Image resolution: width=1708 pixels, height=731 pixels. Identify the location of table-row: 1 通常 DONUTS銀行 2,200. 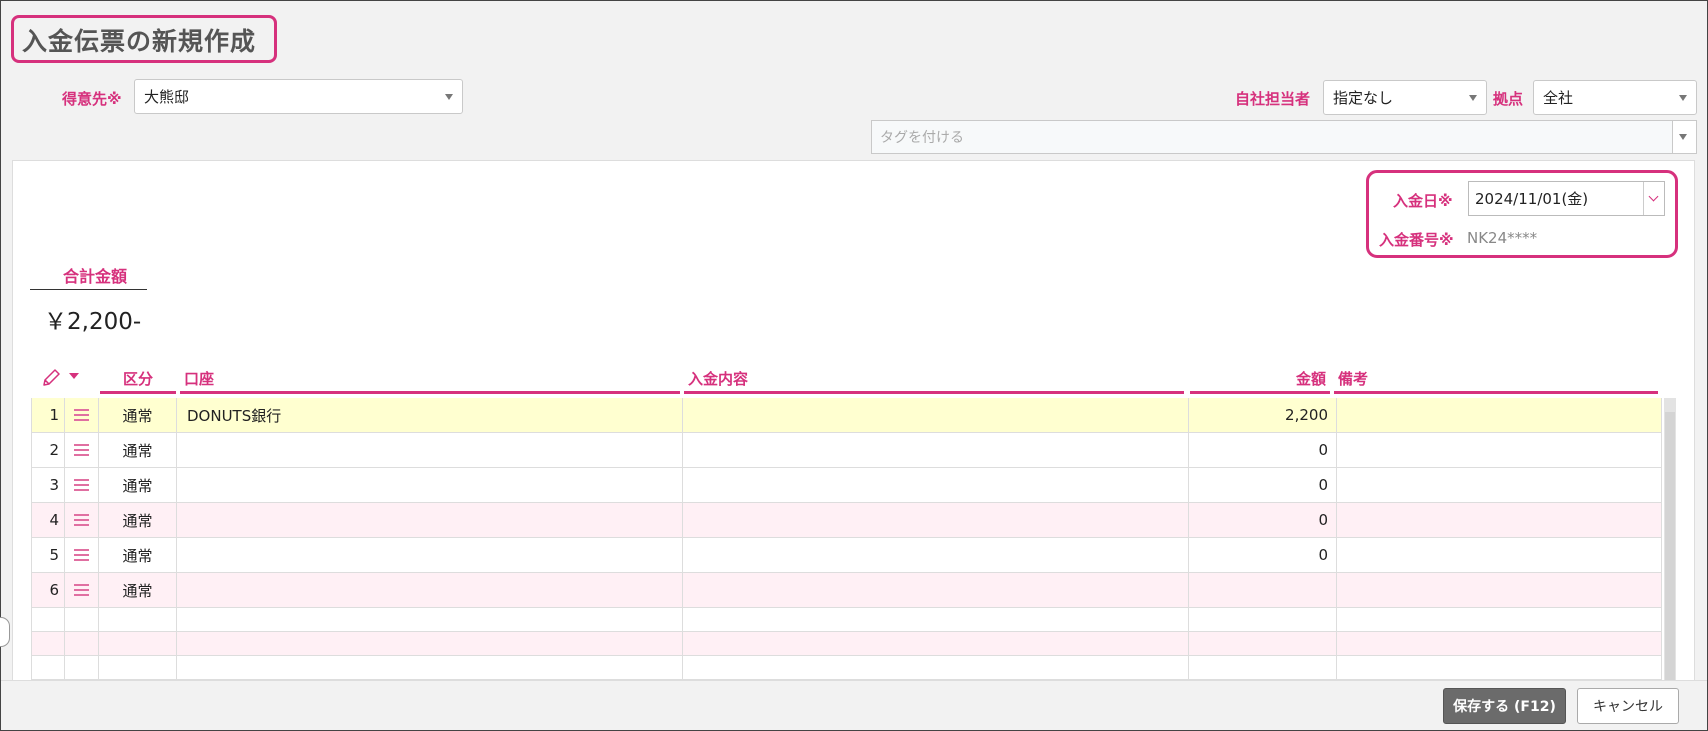
(846, 415).